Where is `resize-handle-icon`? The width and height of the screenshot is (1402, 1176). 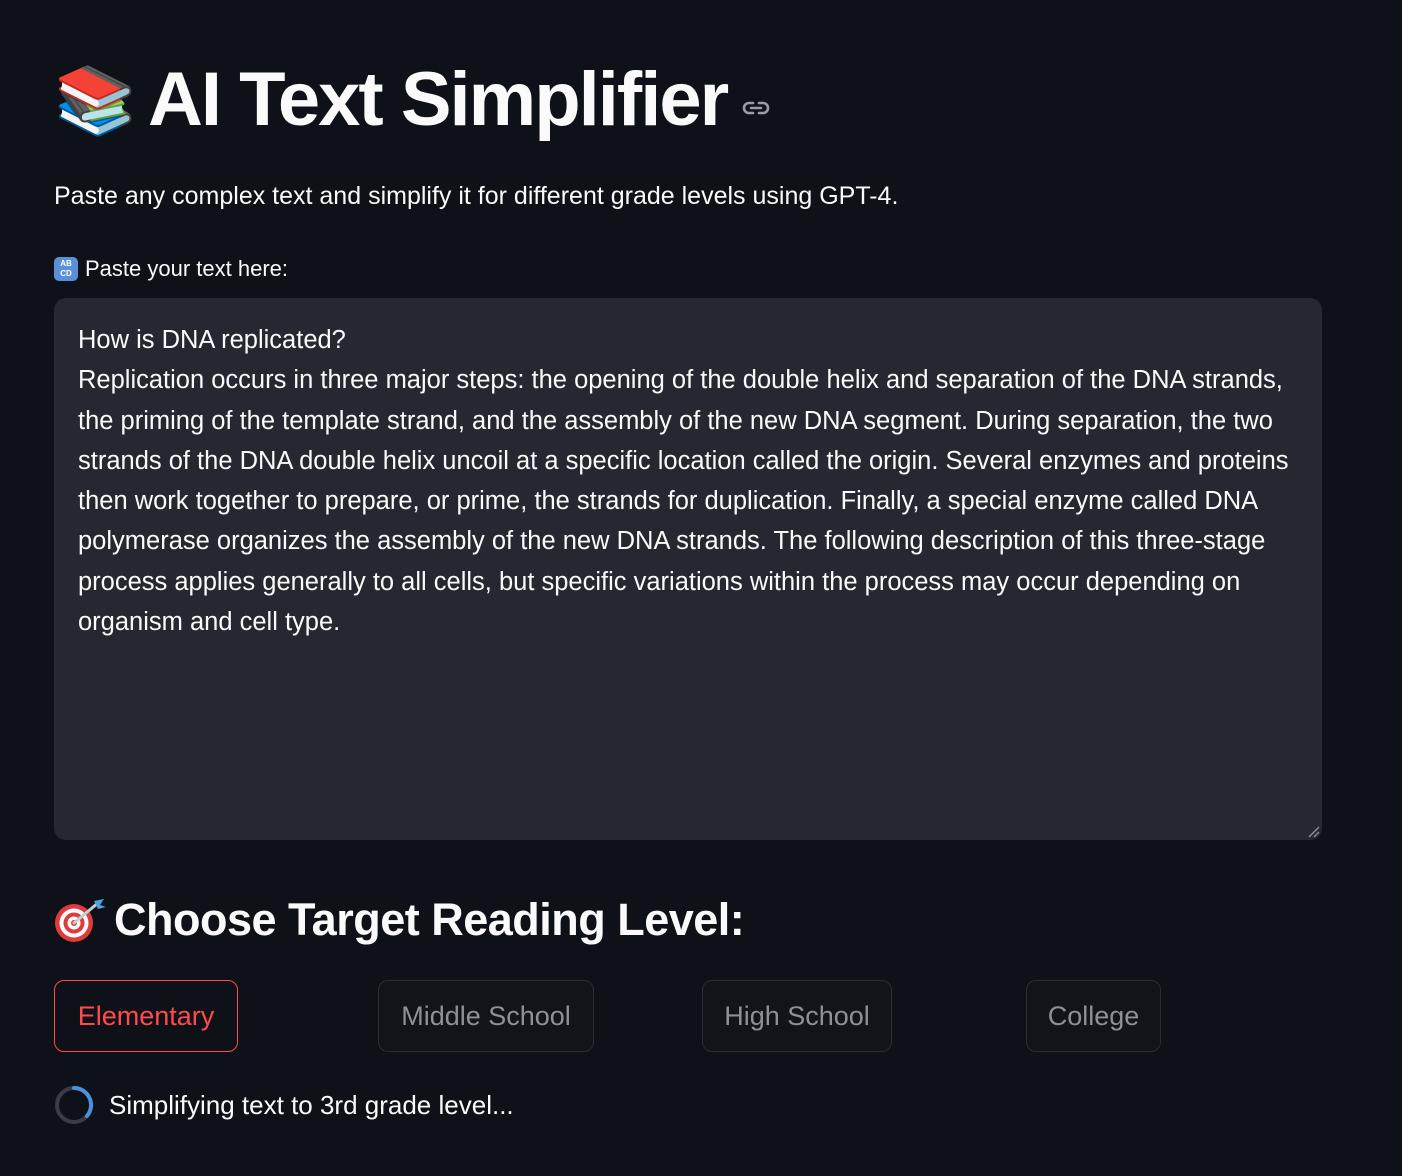 resize-handle-icon is located at coordinates (1313, 831).